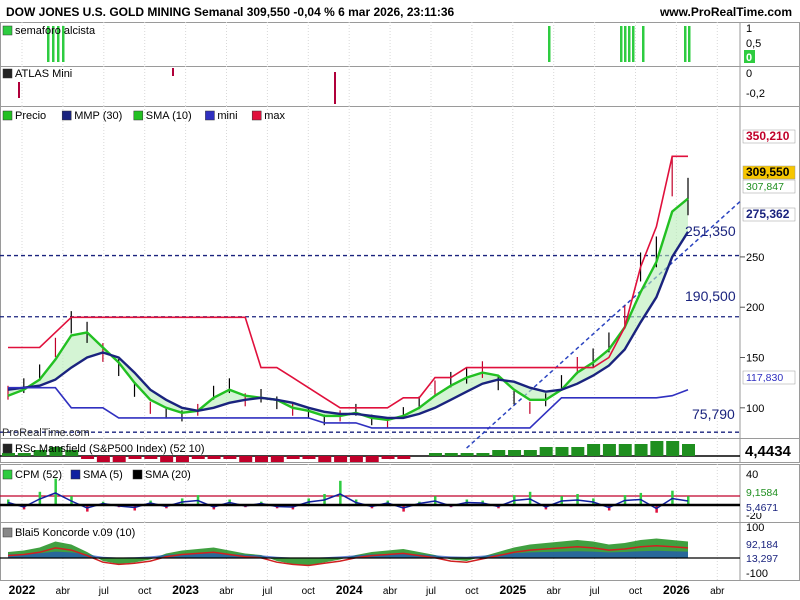 The height and width of the screenshot is (600, 800). Describe the element at coordinates (755, 359) in the screenshot. I see `y-tick-label-1: 150` at that location.